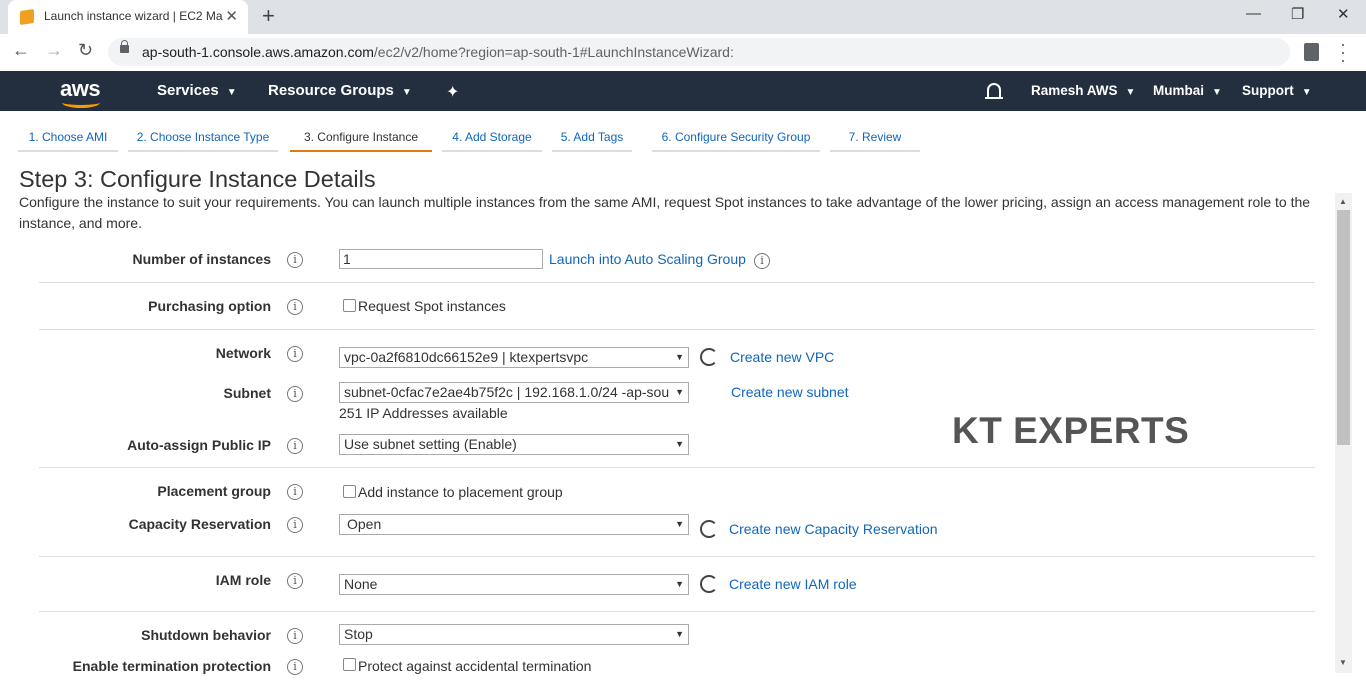 Image resolution: width=1366 pixels, height=685 pixels. I want to click on auto-assign-ip-label: Auto-assign Public IP, so click(199, 445).